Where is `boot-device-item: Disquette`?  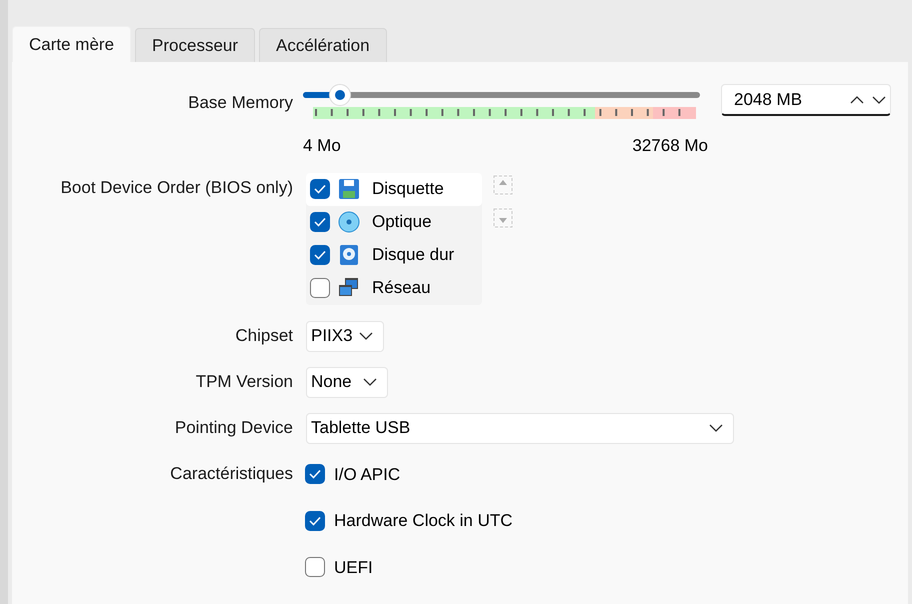
boot-device-item: Disquette is located at coordinates (394, 189).